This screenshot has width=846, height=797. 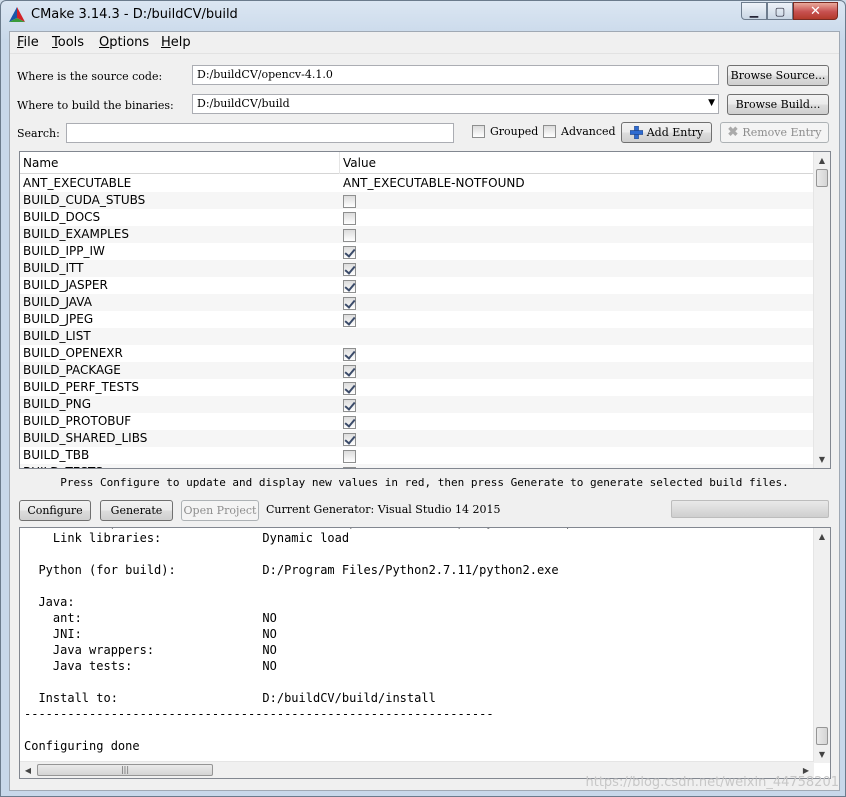 I want to click on table-row: BUILD_PNG, so click(x=417, y=404).